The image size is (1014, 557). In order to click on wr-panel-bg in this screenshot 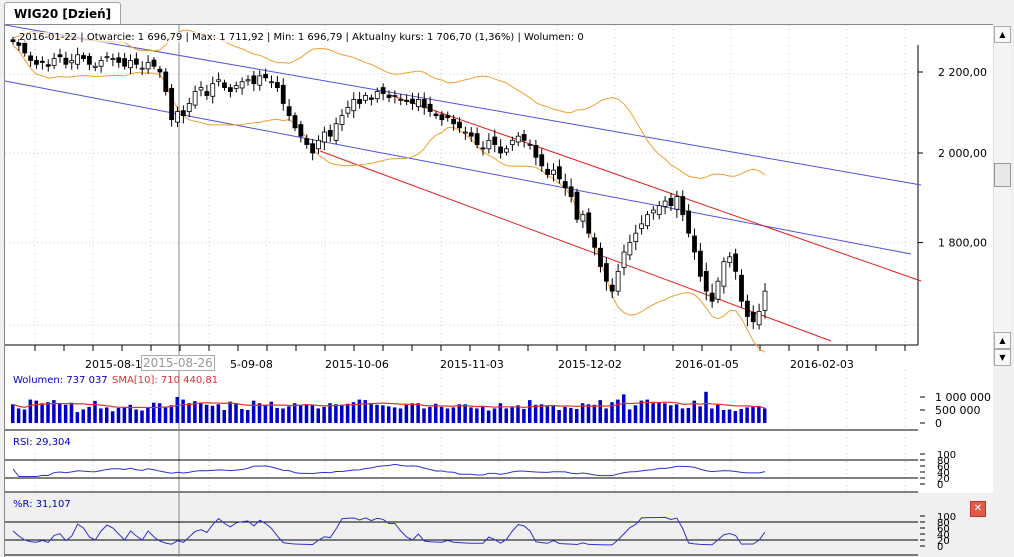, I will do `click(499, 525)`.